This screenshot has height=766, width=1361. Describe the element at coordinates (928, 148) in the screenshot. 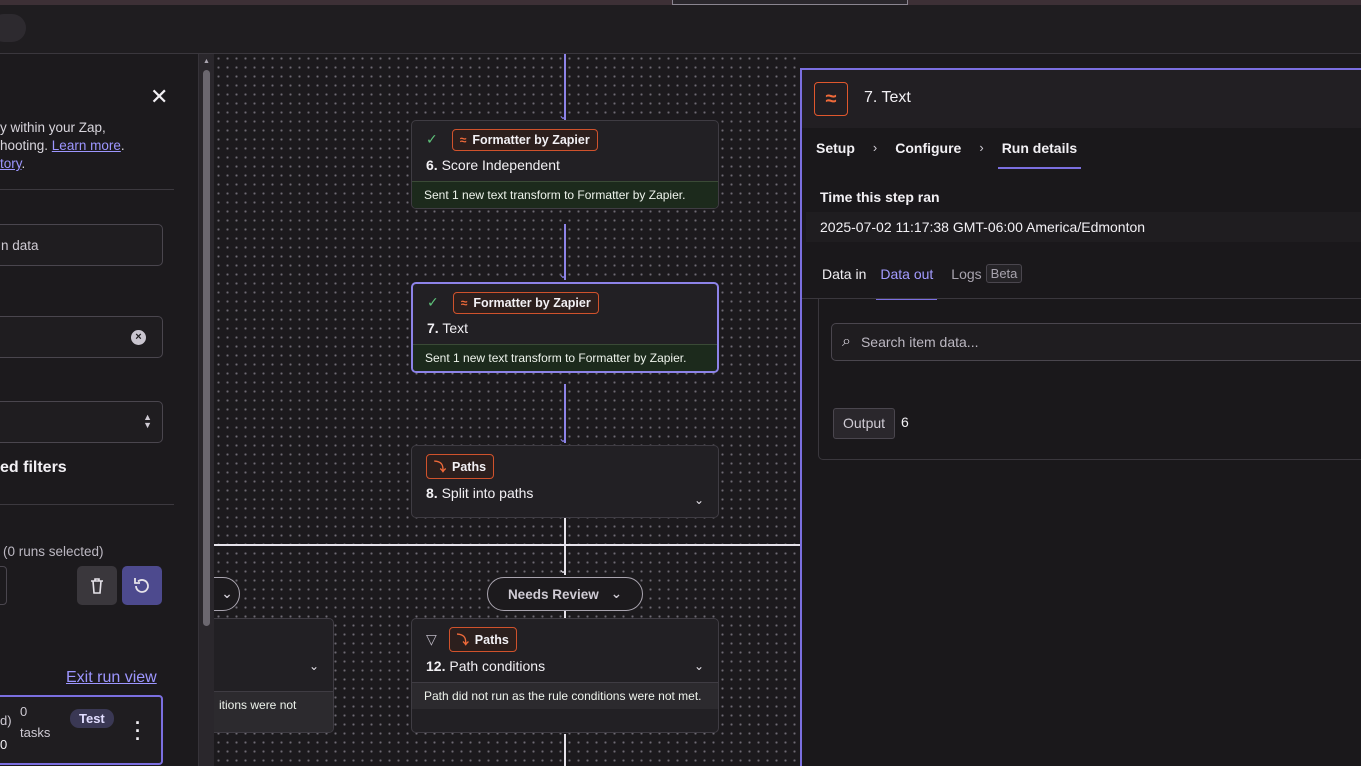

I see `tab-configure: Configure` at that location.